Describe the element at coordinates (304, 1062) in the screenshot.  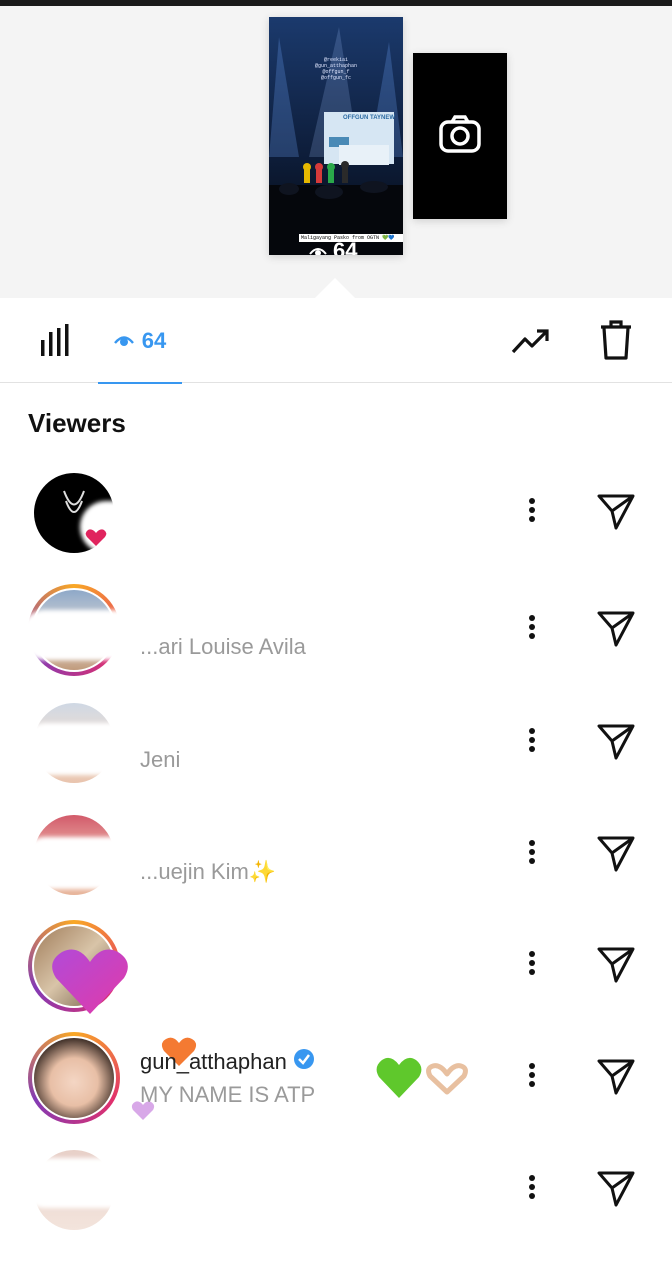
I see `verified-badge-icon` at that location.